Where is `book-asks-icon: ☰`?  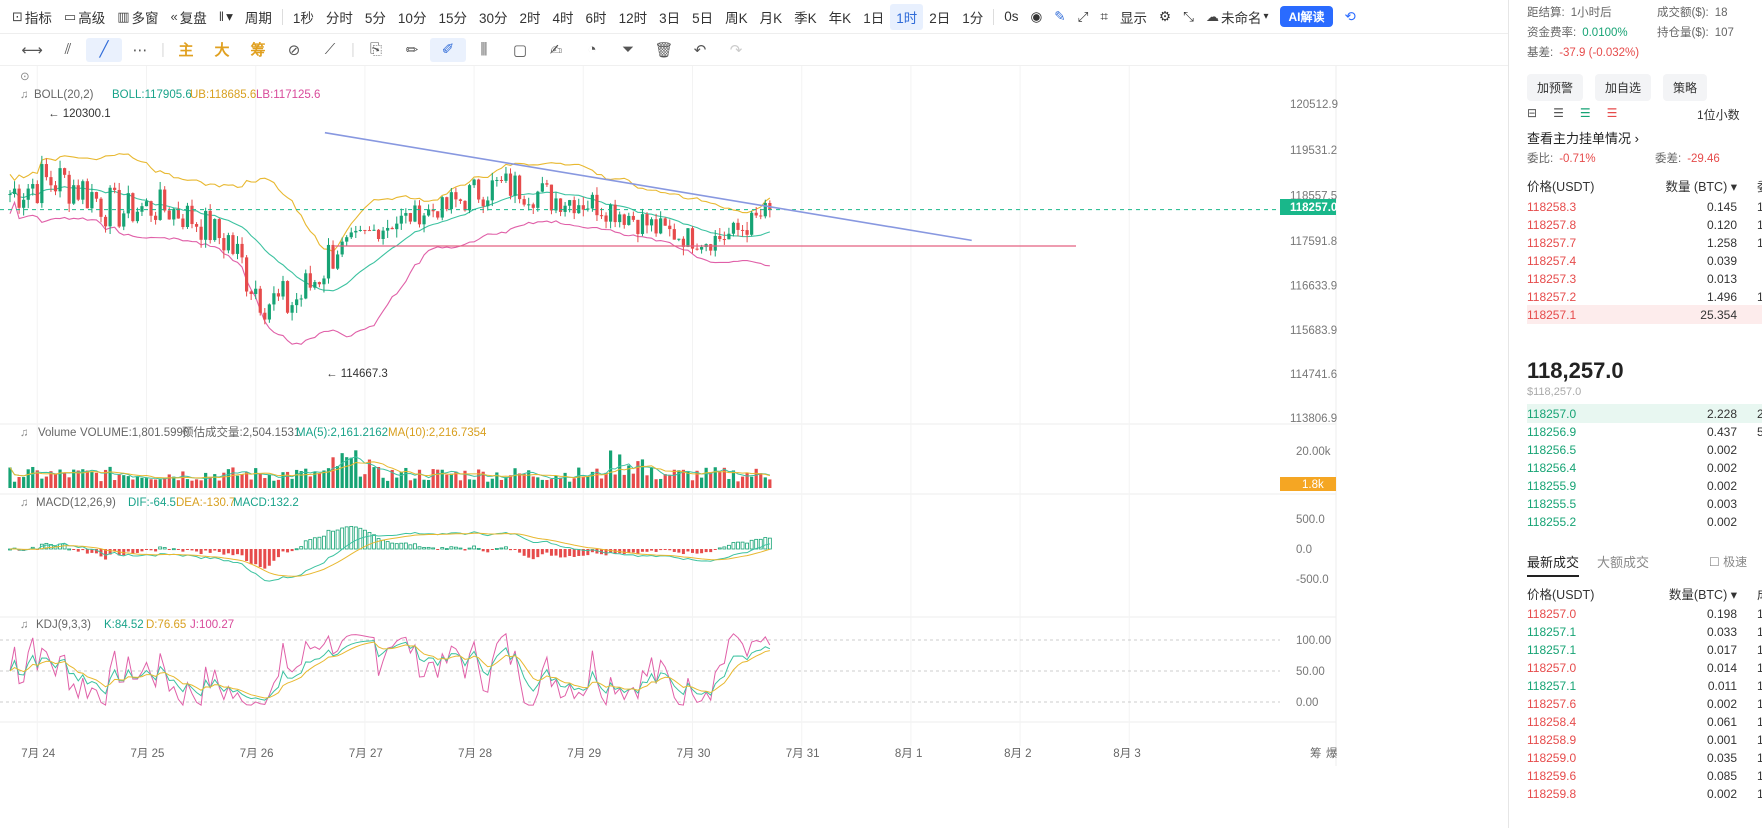 book-asks-icon: ☰ is located at coordinates (1585, 113).